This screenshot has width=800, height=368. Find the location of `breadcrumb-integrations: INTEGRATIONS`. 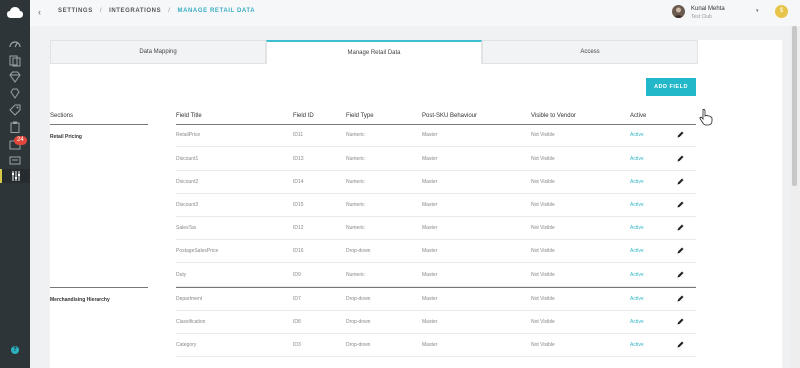

breadcrumb-integrations: INTEGRATIONS is located at coordinates (135, 11).